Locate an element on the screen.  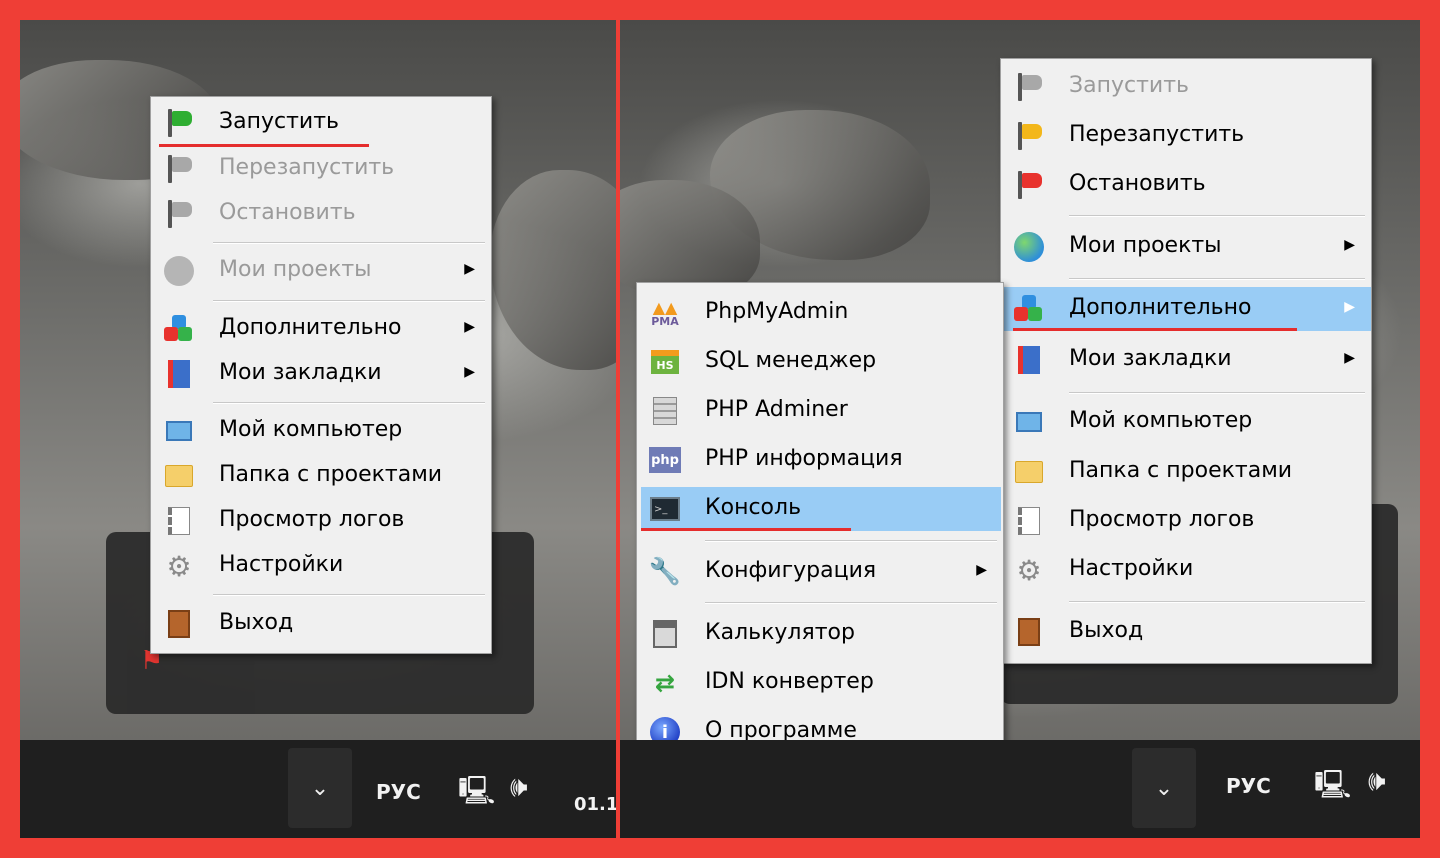
globe-icon is located at coordinates (1029, 247).